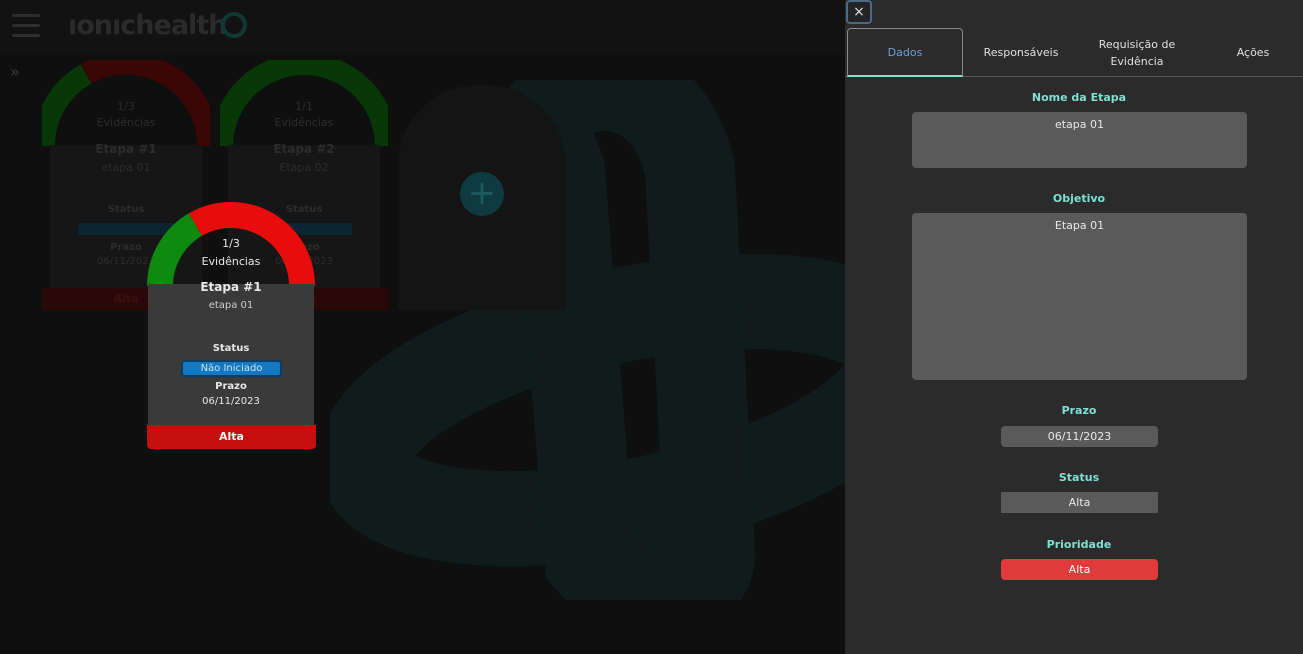 This screenshot has height=654, width=1303. Describe the element at coordinates (1079, 97) in the screenshot. I see `nome-etapa-label: Nome da Etapa` at that location.